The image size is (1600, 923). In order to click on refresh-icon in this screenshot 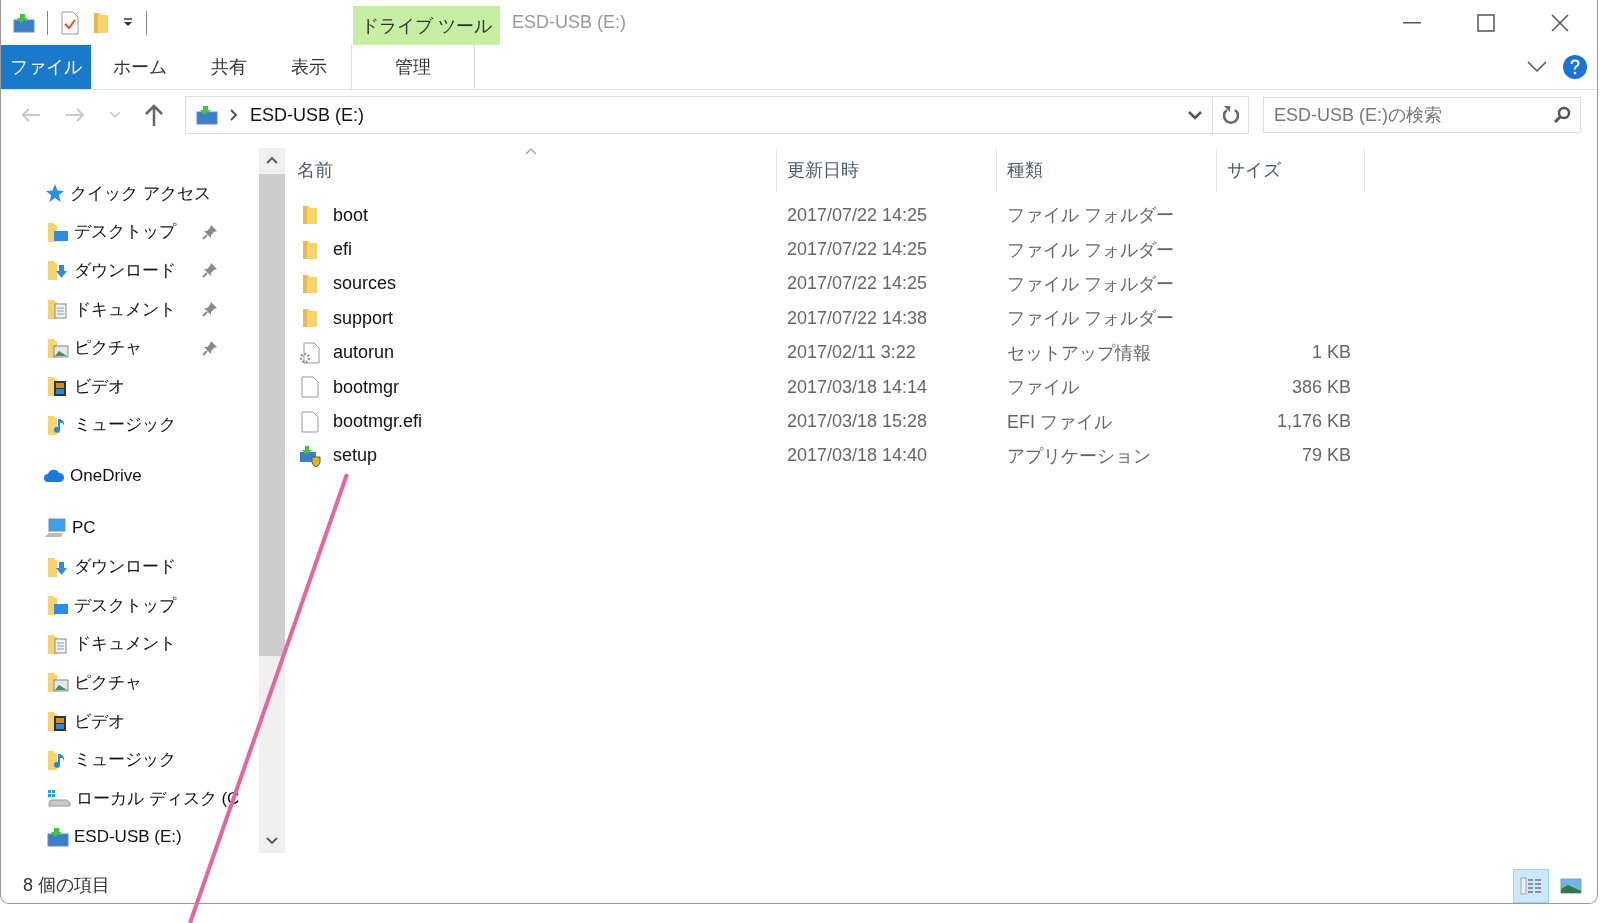, I will do `click(1230, 115)`.